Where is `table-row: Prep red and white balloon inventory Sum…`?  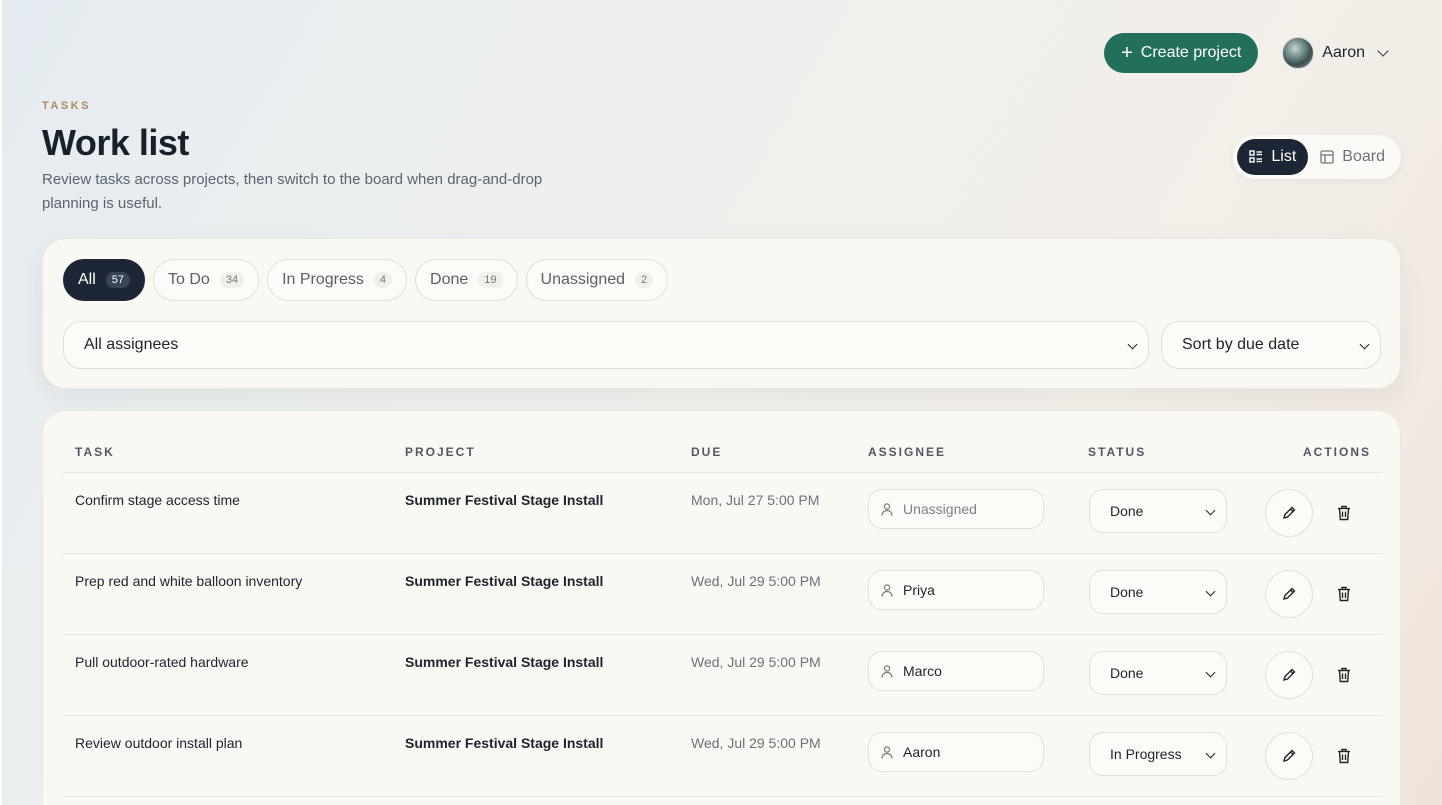 table-row: Prep red and white balloon inventory Sum… is located at coordinates (722, 593).